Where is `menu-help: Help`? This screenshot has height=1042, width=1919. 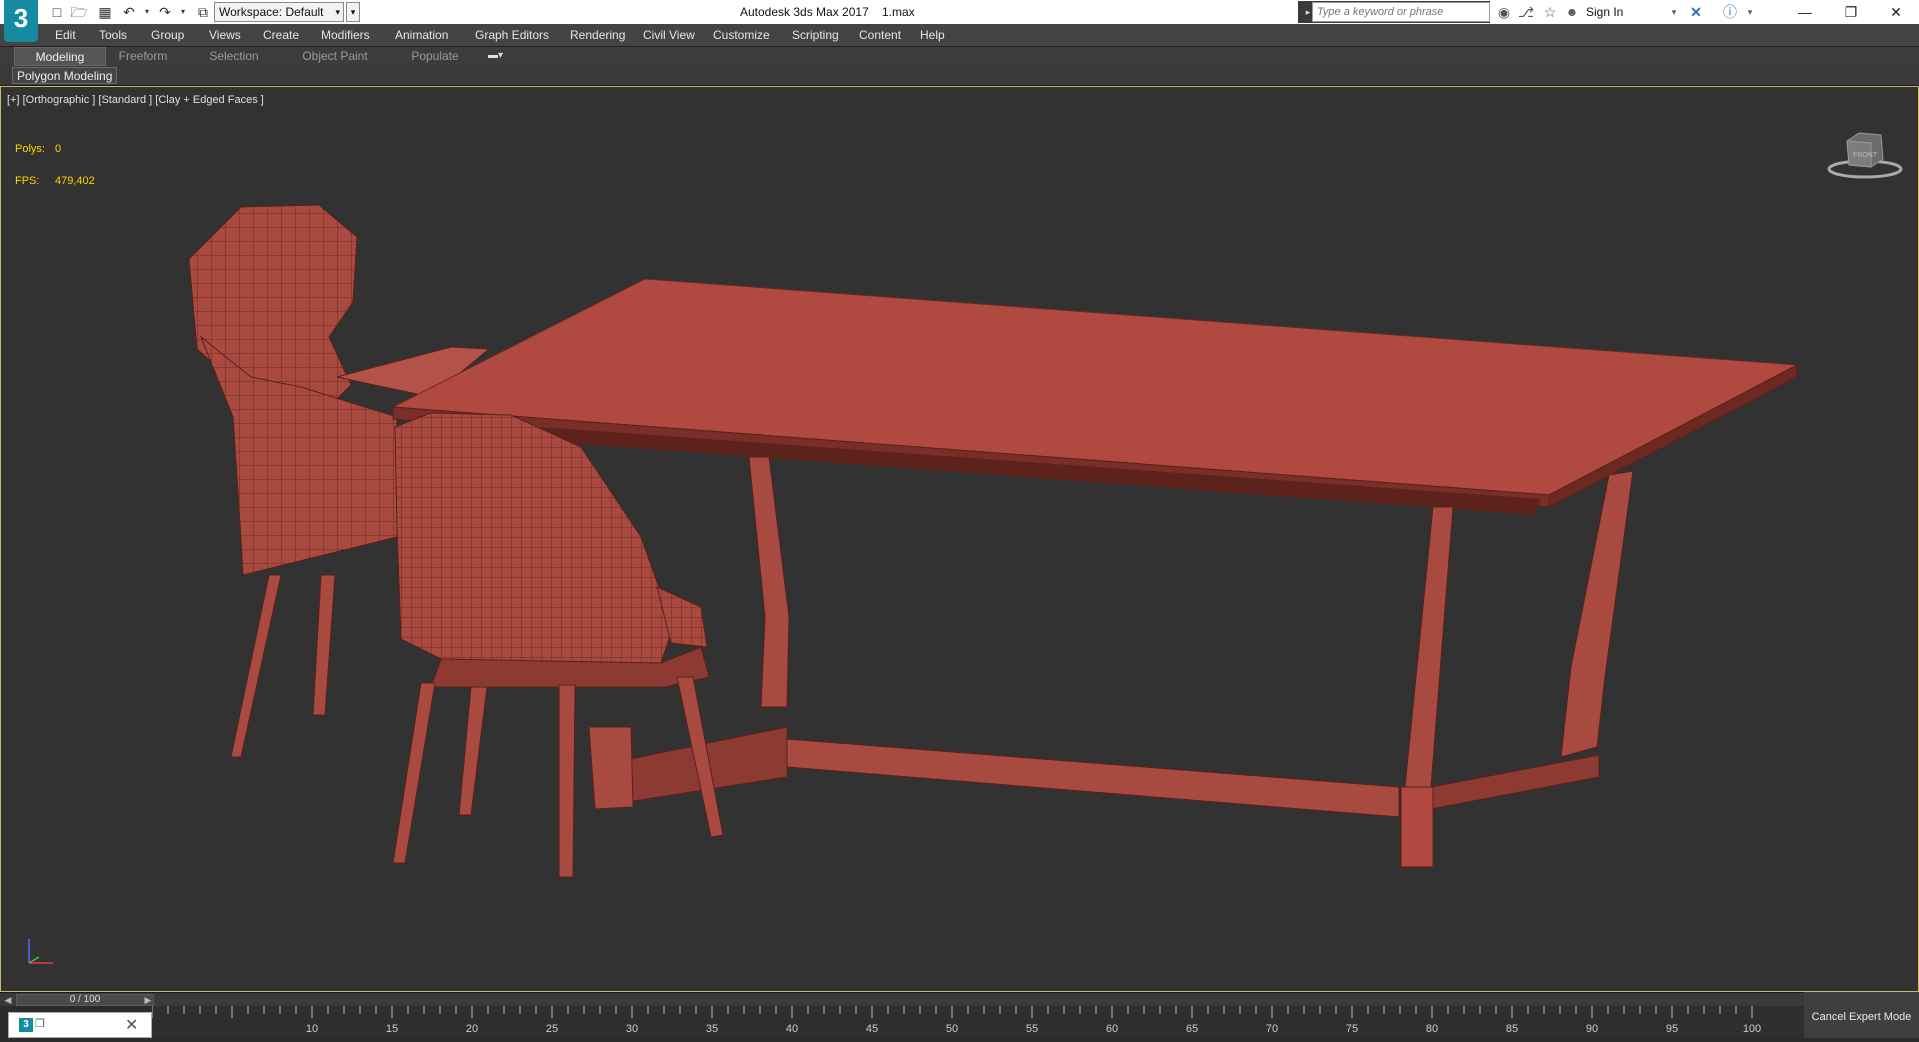
menu-help: Help is located at coordinates (932, 35).